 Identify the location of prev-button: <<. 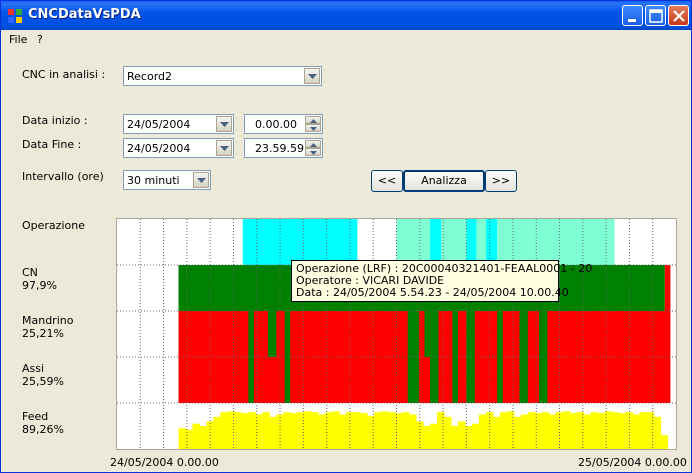
(387, 181).